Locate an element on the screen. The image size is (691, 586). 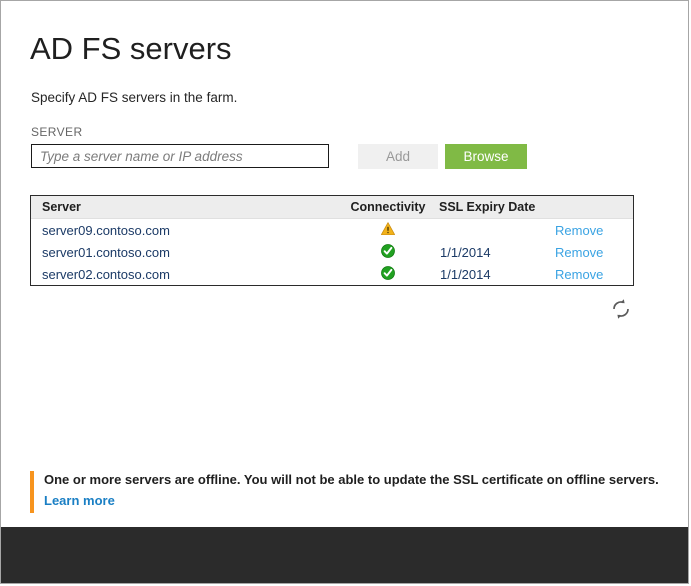
refresh-icon is located at coordinates (621, 311).